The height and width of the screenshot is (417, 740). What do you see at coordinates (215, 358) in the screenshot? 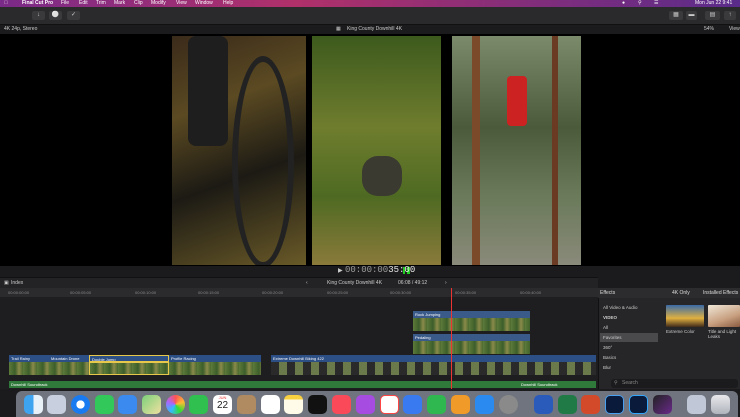
I see `storyline-clip-label: Profile Racing` at bounding box center [215, 358].